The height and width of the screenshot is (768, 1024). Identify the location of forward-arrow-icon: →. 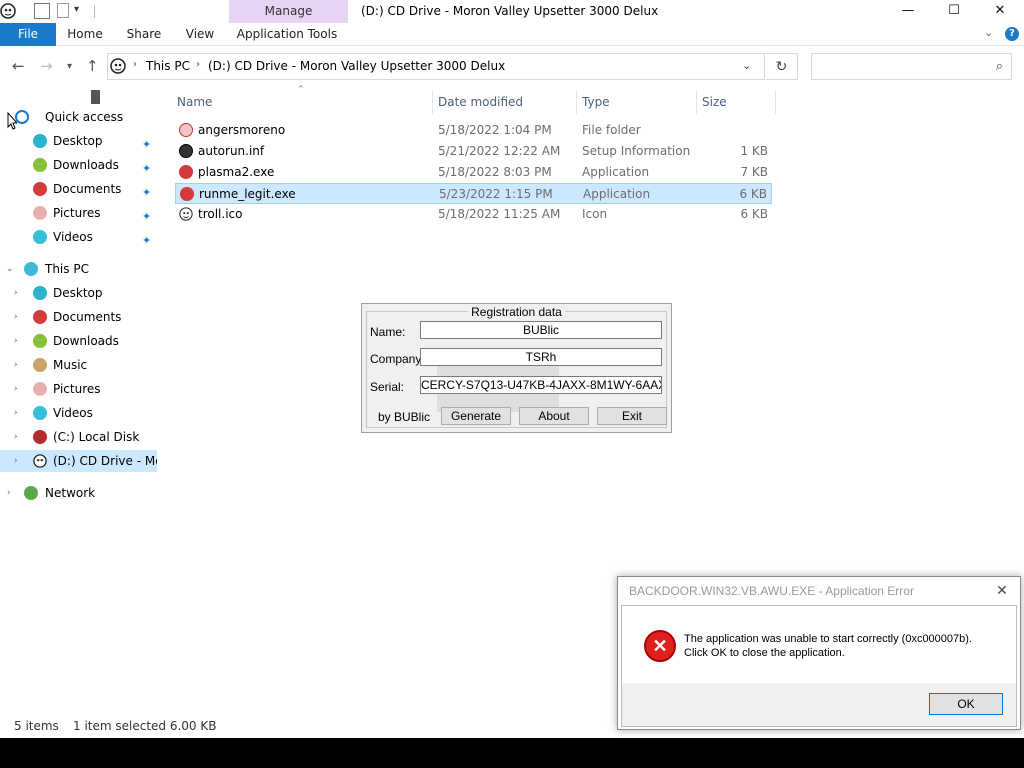
(46, 66).